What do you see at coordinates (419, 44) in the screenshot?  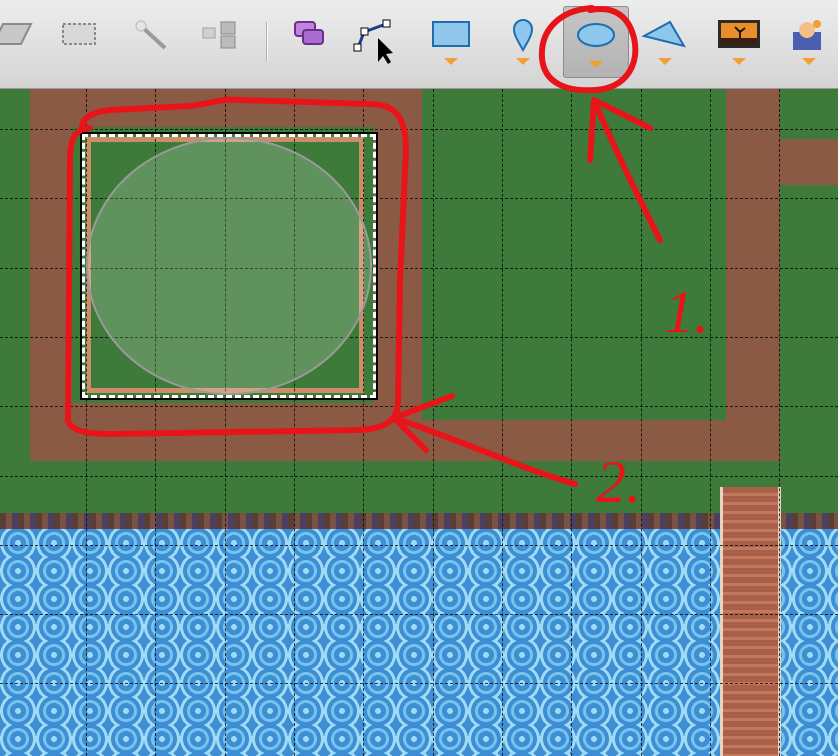 I see `toolbar` at bounding box center [419, 44].